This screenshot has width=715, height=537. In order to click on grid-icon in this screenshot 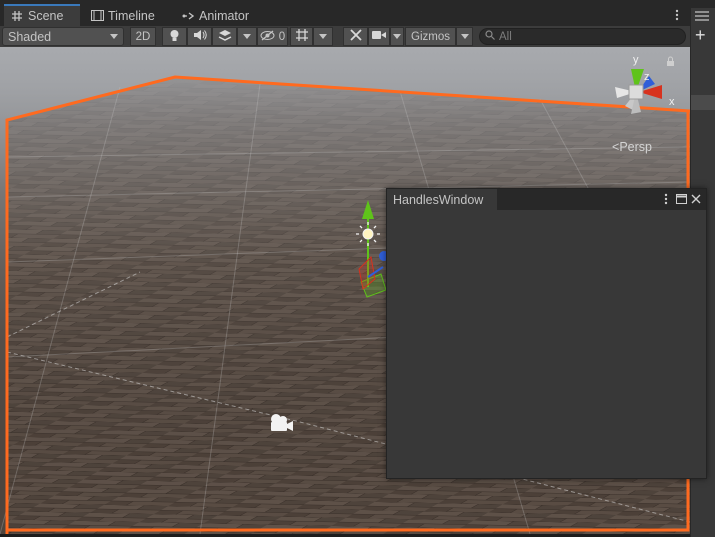, I will do `click(302, 36)`.